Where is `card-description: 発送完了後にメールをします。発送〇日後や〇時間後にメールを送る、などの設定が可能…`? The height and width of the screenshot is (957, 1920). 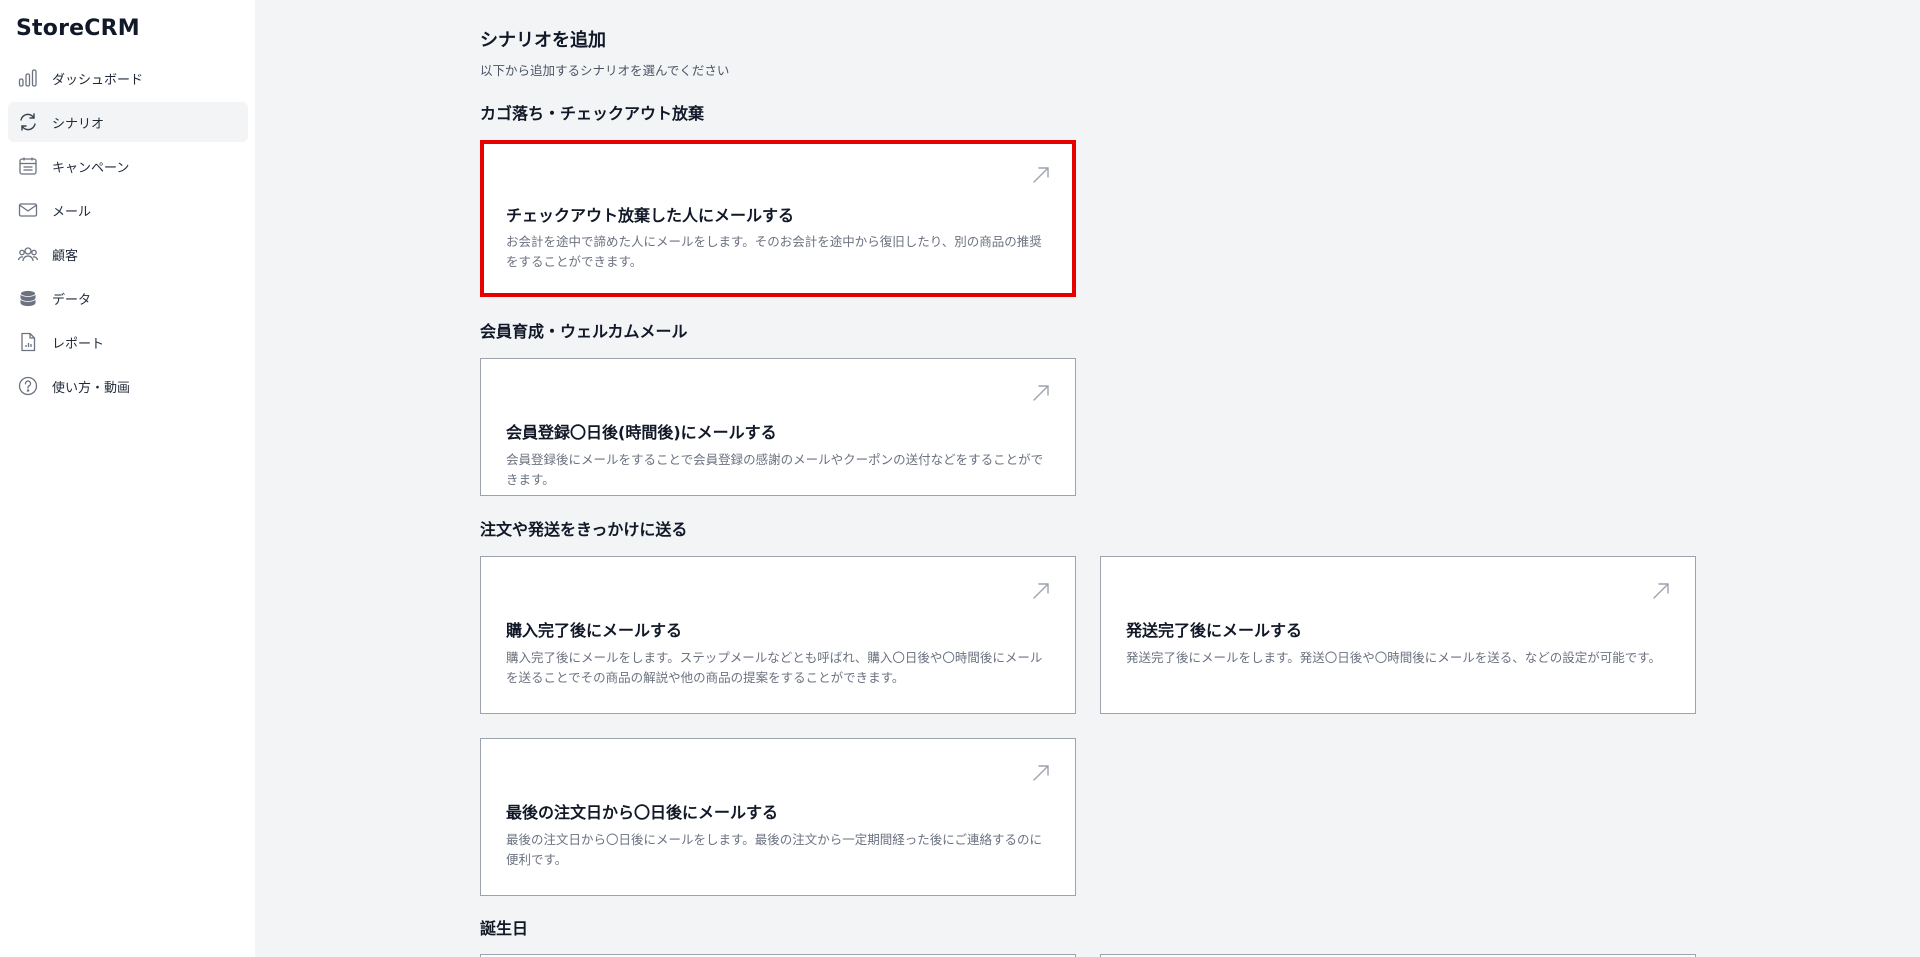
card-description: 発送完了後にメールをします。発送〇日後や〇時間後にメールを送る、などの設定が可能… is located at coordinates (1394, 657).